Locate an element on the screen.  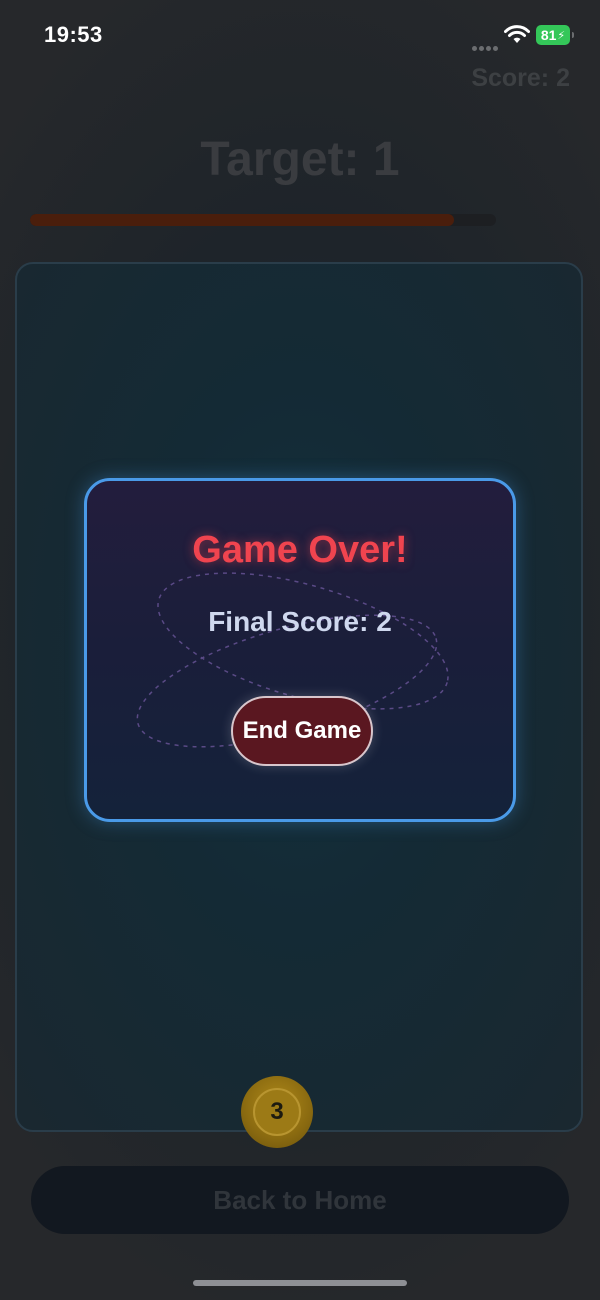
status-time: 19:53 is located at coordinates (73, 34).